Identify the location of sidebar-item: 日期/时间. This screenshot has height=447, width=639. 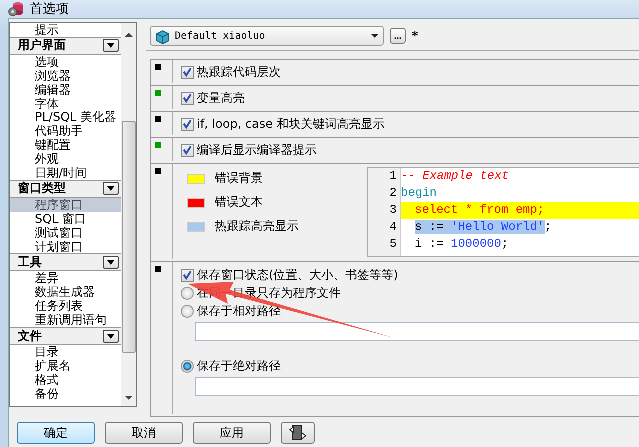
(65, 173).